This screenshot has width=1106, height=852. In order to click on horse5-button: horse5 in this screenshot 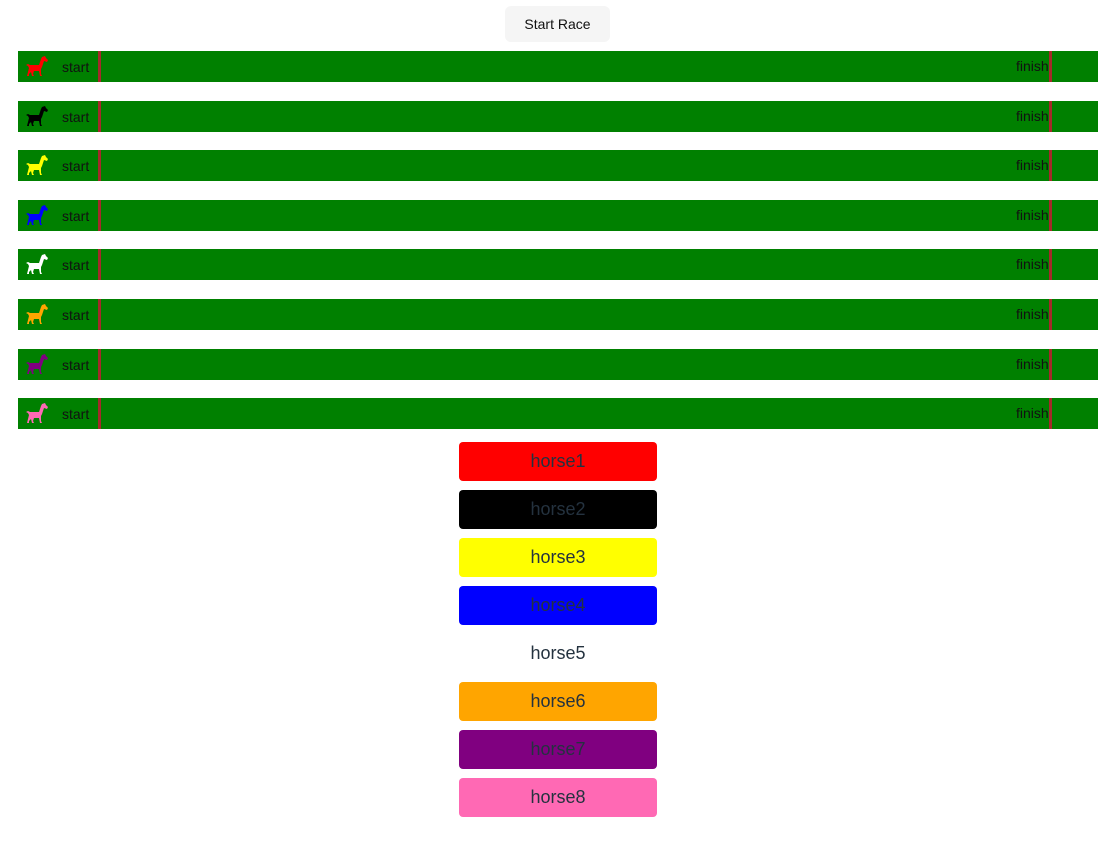, I will do `click(558, 653)`.